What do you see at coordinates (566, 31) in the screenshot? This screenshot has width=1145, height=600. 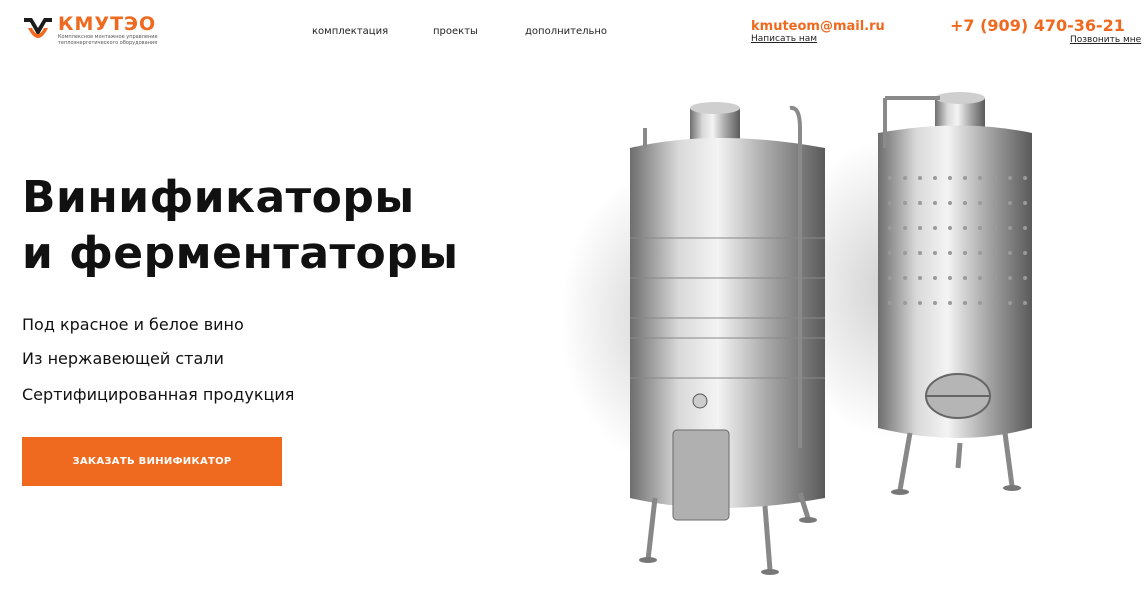 I see `nav-item-dopolnitelno: дополнительно` at bounding box center [566, 31].